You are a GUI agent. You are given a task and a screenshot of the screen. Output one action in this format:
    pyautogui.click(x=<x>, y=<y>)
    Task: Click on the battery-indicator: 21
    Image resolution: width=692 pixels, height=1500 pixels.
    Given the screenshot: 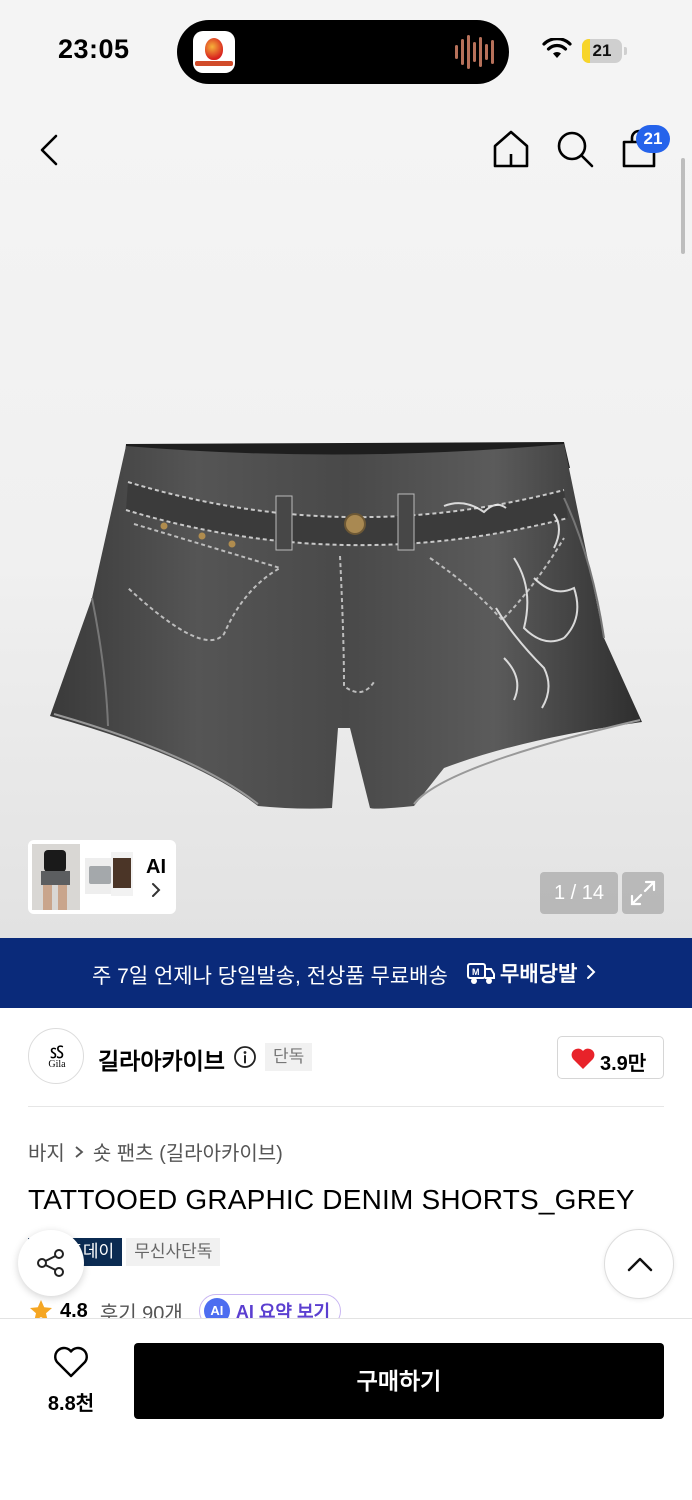 What is the action you would take?
    pyautogui.click(x=604, y=51)
    